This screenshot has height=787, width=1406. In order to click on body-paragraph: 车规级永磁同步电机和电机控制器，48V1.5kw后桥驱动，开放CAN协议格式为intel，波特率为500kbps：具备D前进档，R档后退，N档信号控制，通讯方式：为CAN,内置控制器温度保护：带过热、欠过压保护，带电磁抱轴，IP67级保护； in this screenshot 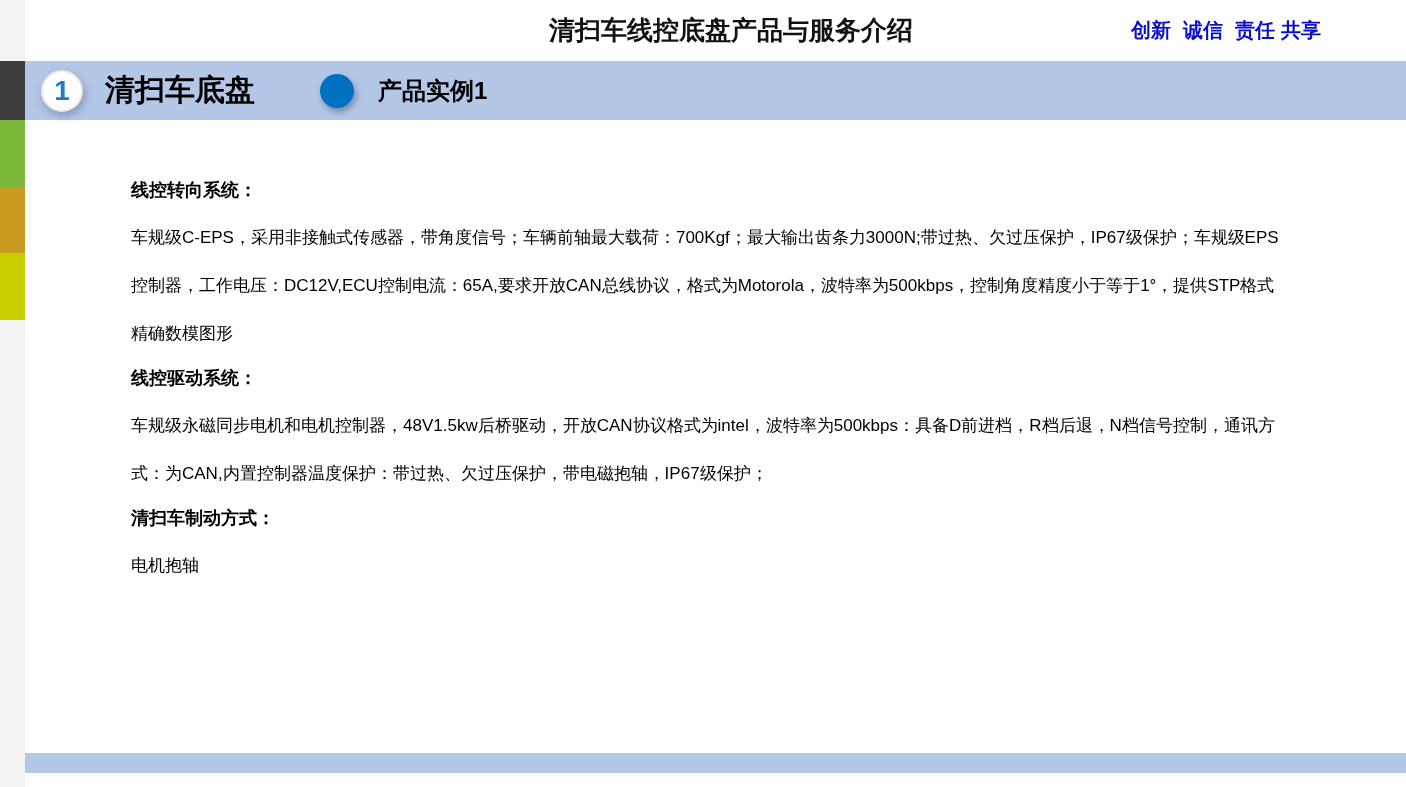, I will do `click(703, 450)`.